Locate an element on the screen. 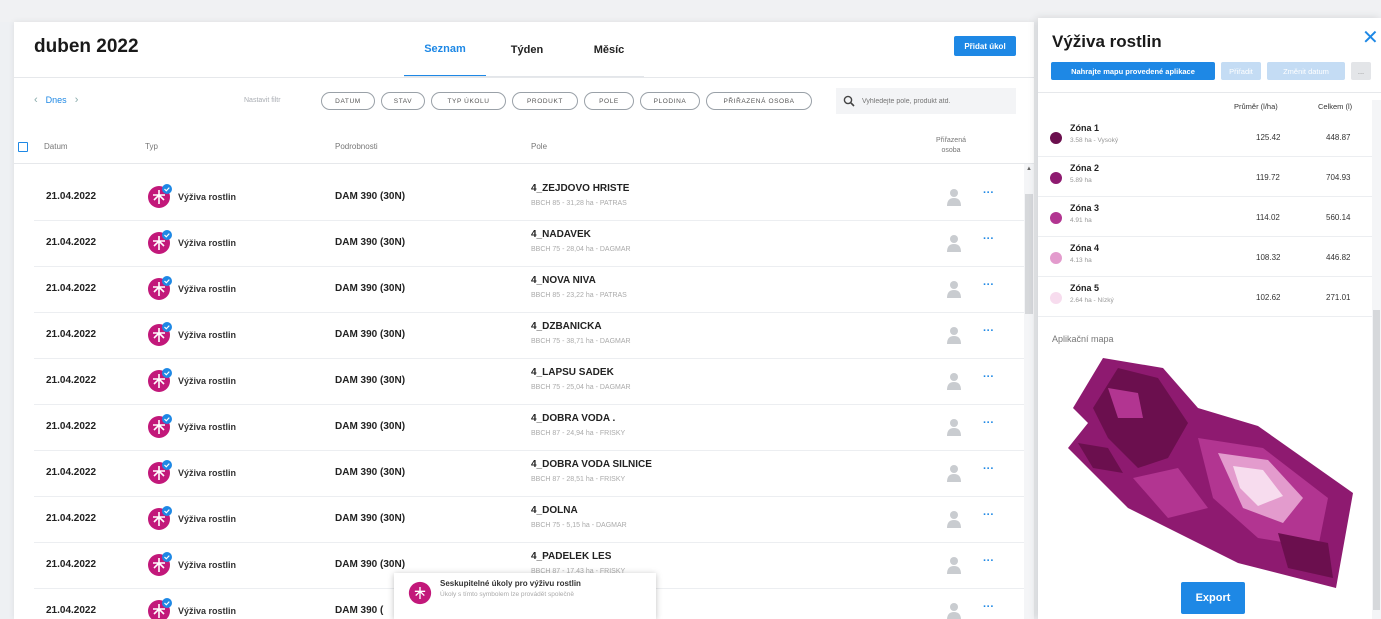 This screenshot has height=619, width=1381. column-date: Datum is located at coordinates (56, 146).